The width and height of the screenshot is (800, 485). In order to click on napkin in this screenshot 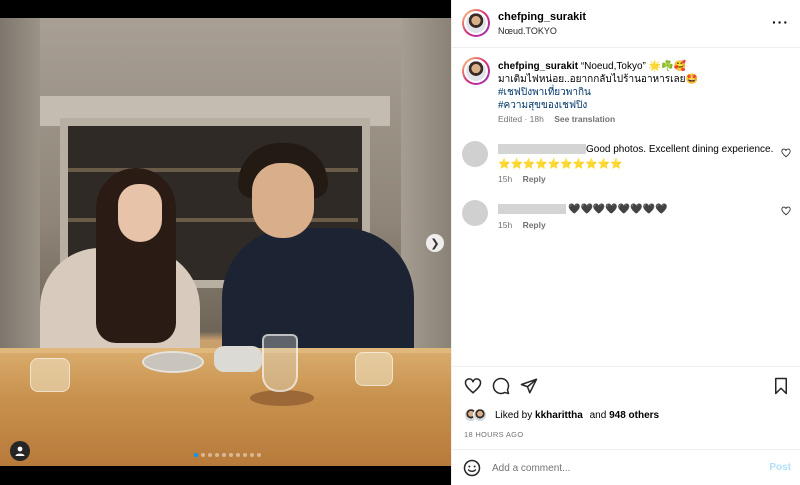, I will do `click(238, 359)`.